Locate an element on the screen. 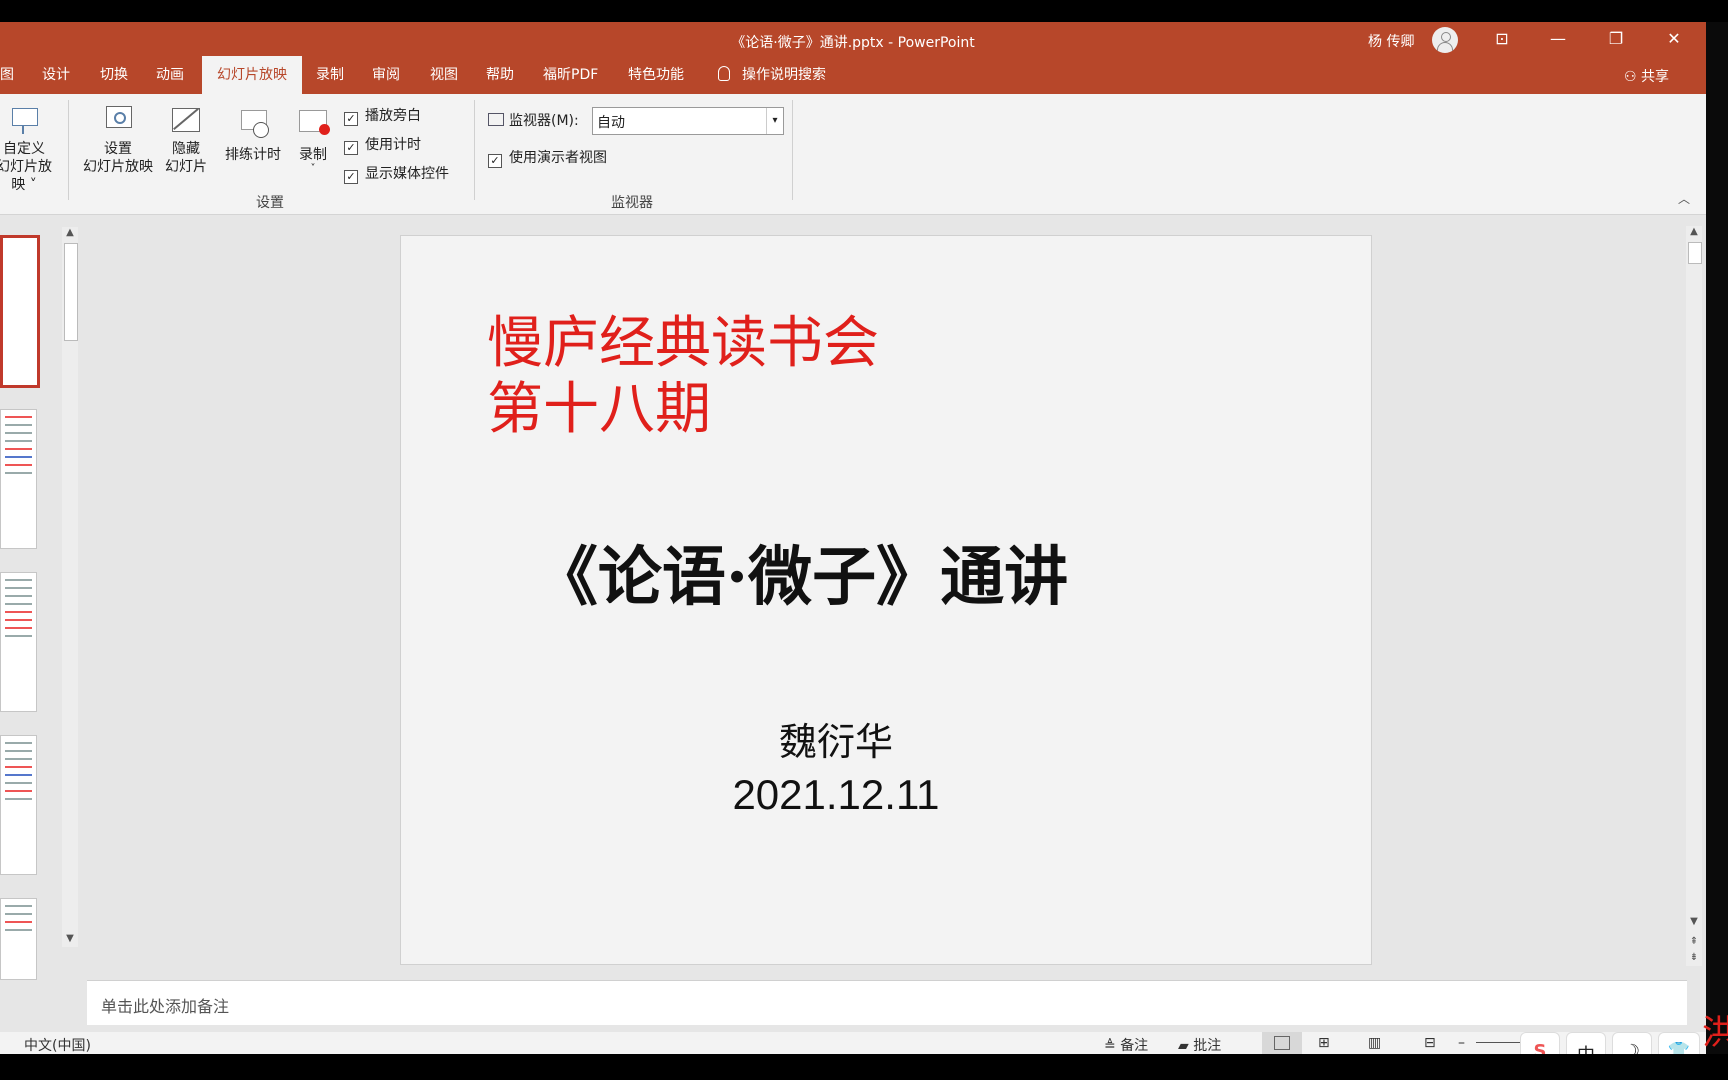  slide-title-line1: 慢庐经典读书会 is located at coordinates (683, 344).